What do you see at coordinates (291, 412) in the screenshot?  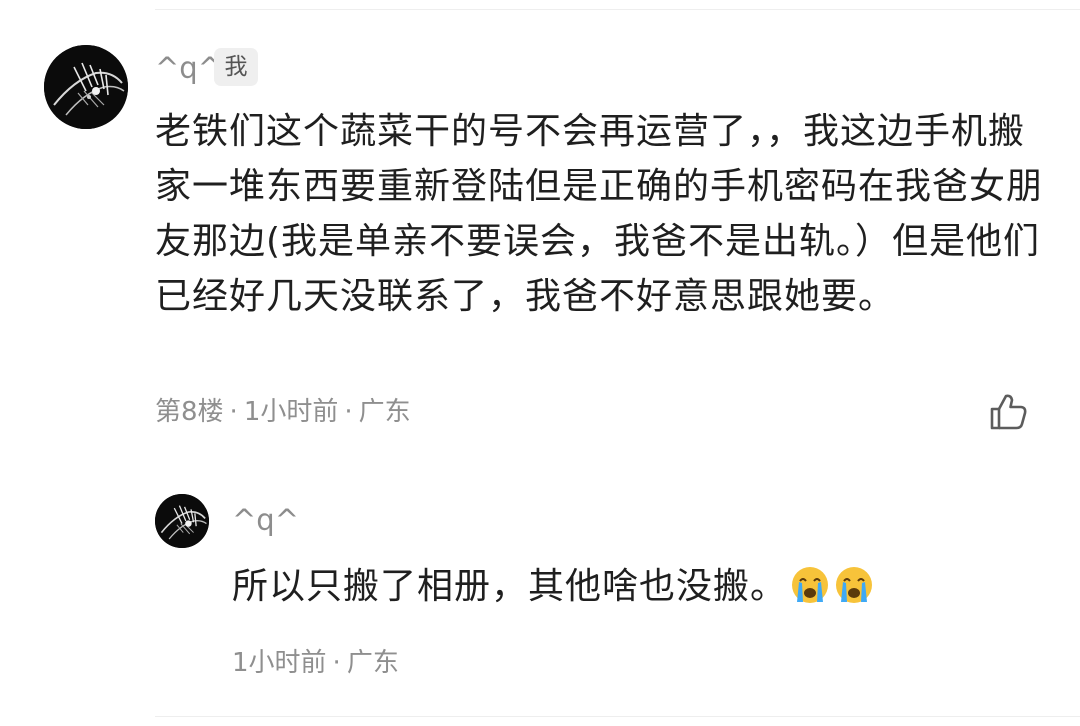 I see `comment-time: 1小时前` at bounding box center [291, 412].